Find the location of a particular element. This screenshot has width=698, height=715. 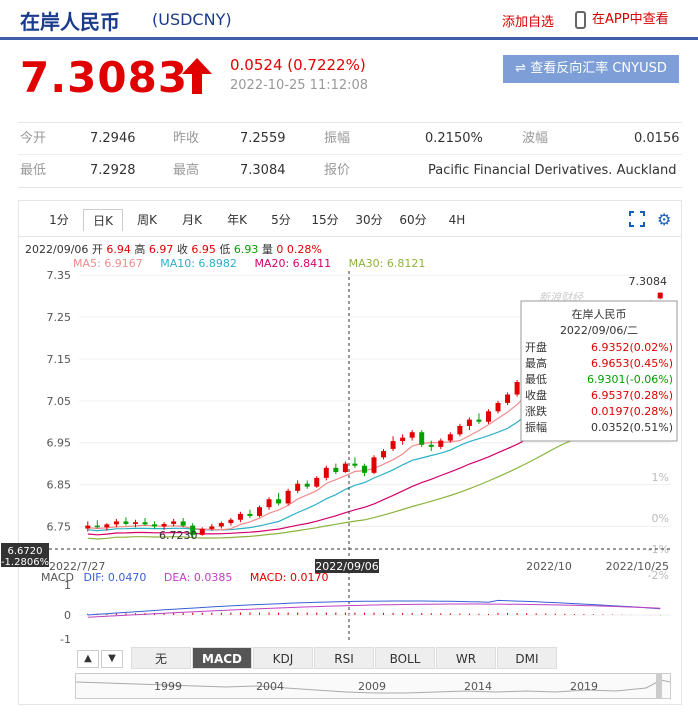

tooltip-box is located at coordinates (599, 371).